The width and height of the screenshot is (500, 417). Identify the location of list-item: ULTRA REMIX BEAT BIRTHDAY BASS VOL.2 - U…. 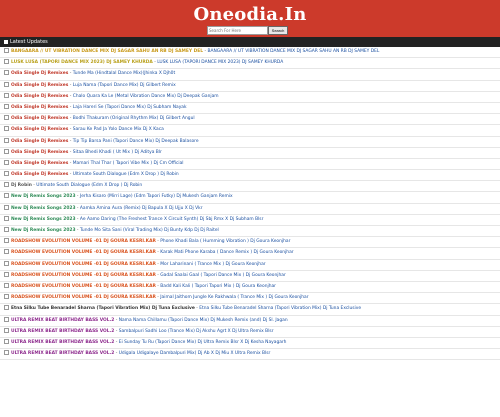
(250, 355).